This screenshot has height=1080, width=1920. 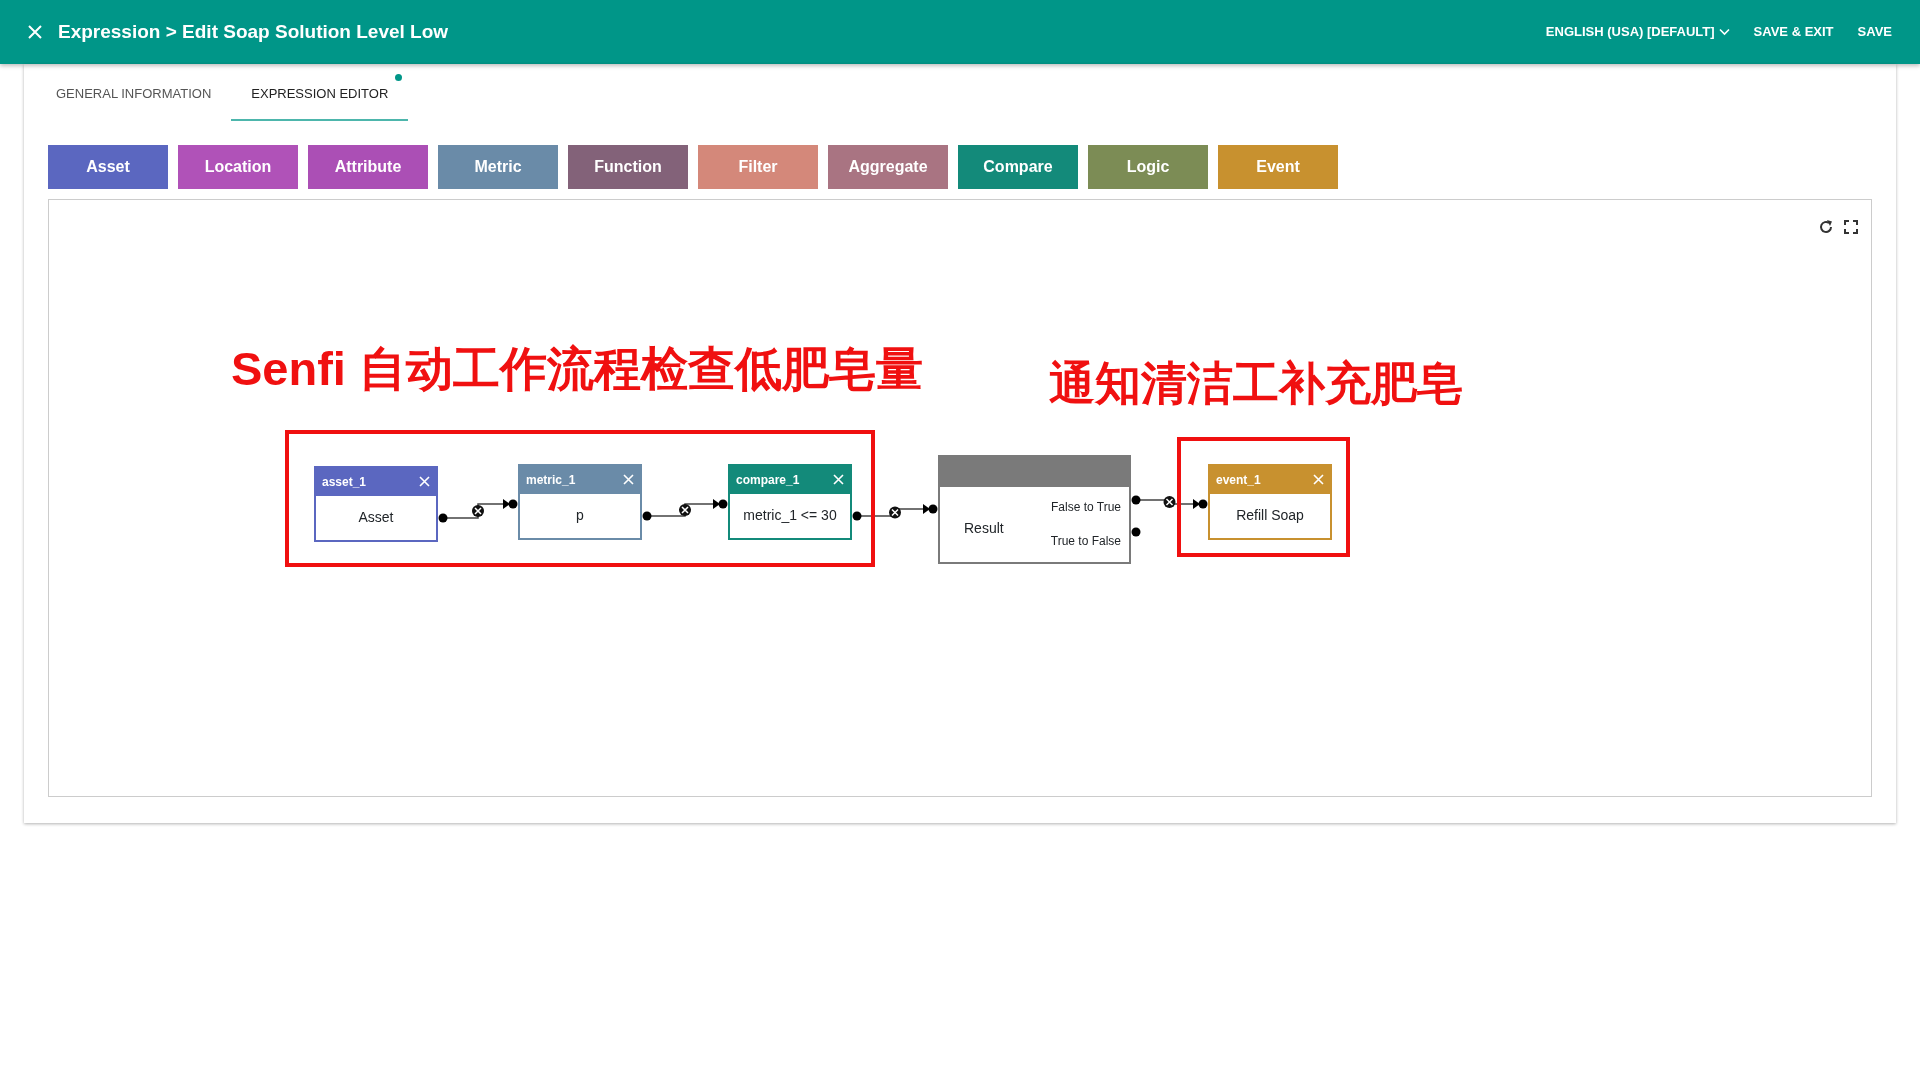 What do you see at coordinates (1278, 166) in the screenshot?
I see `palette-button: Event` at bounding box center [1278, 166].